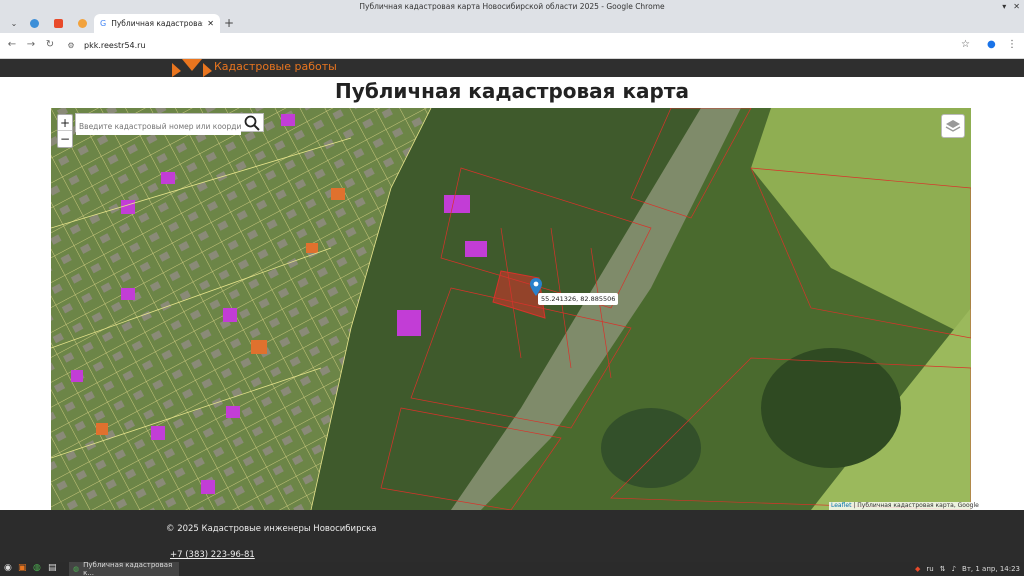 This screenshot has height=577, width=1024. Describe the element at coordinates (76, 569) in the screenshot. I see `app-chrome-icon: ◍` at that location.